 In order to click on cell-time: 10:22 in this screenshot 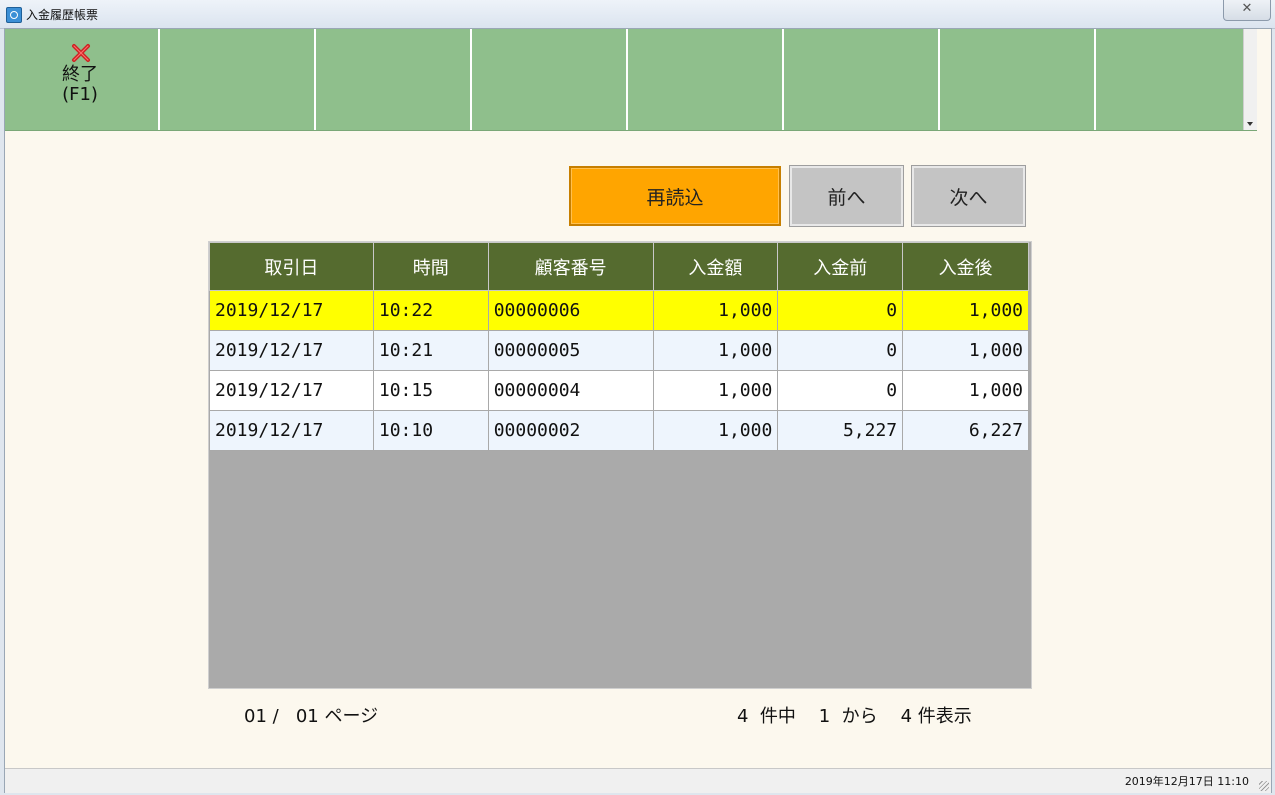, I will do `click(430, 310)`.